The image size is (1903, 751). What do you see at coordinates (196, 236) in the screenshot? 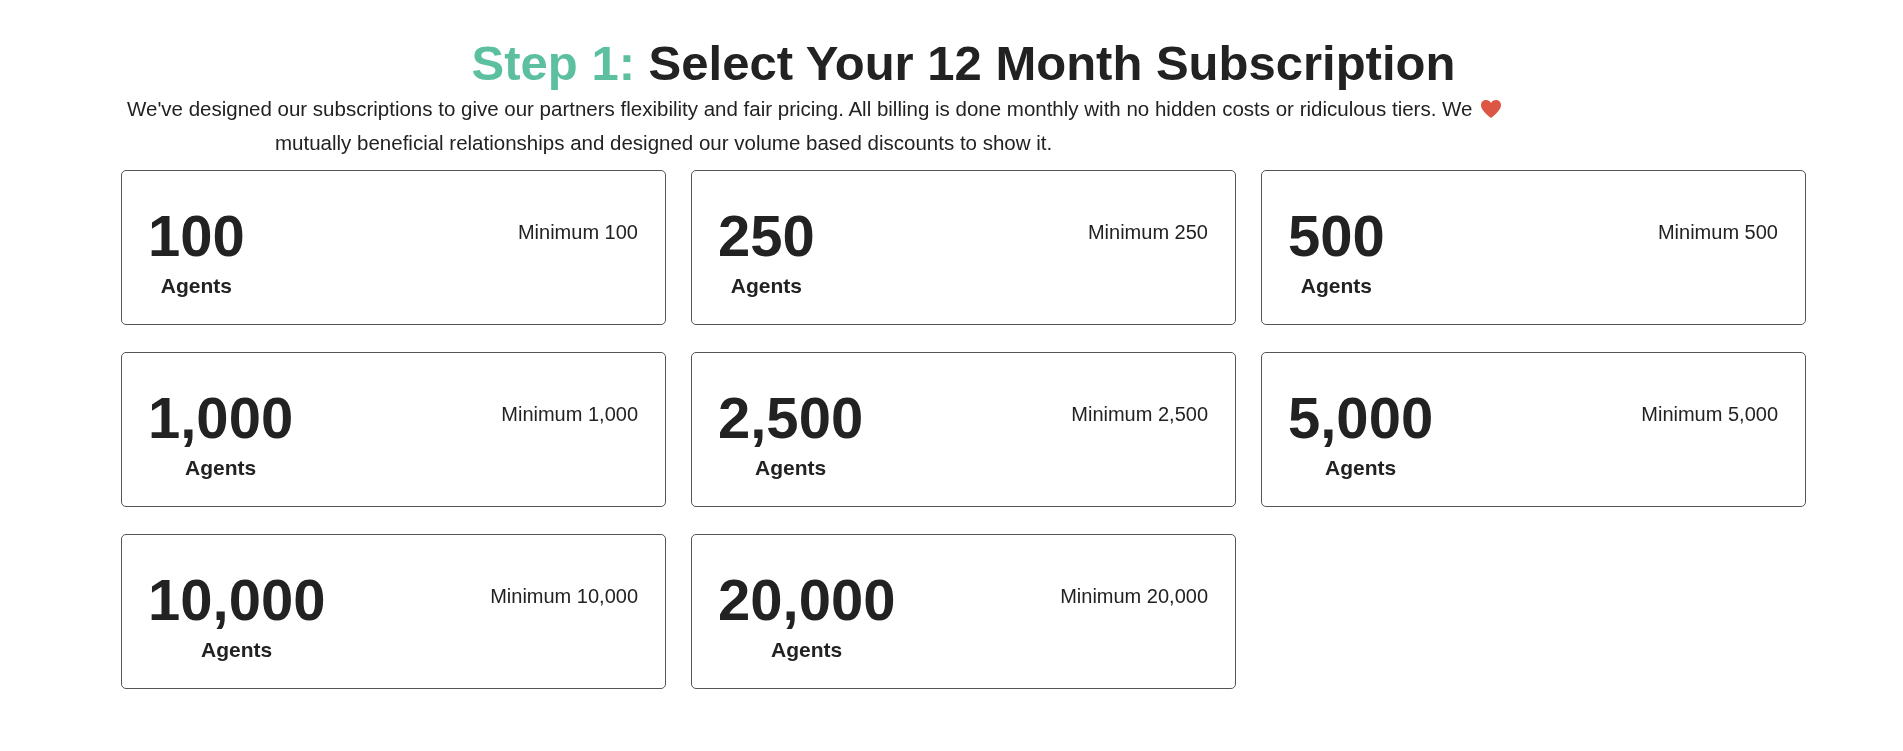
I see `agent-count: 100` at bounding box center [196, 236].